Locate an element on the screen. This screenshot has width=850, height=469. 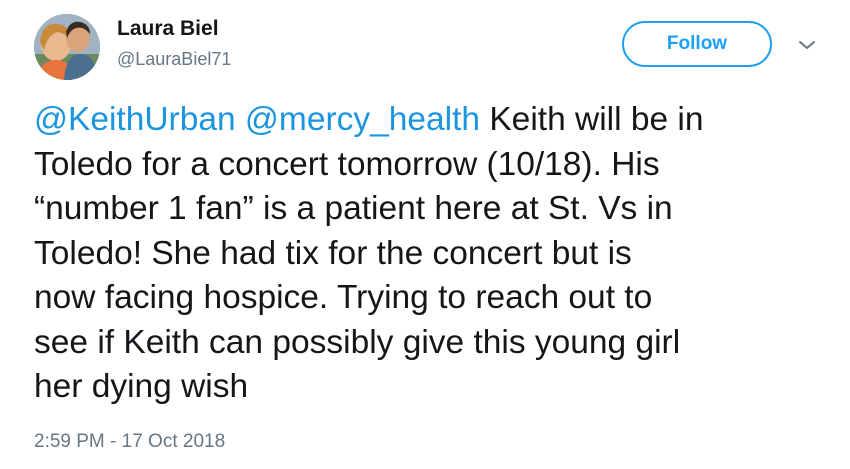
author-name: Laura Biel is located at coordinates (168, 28).